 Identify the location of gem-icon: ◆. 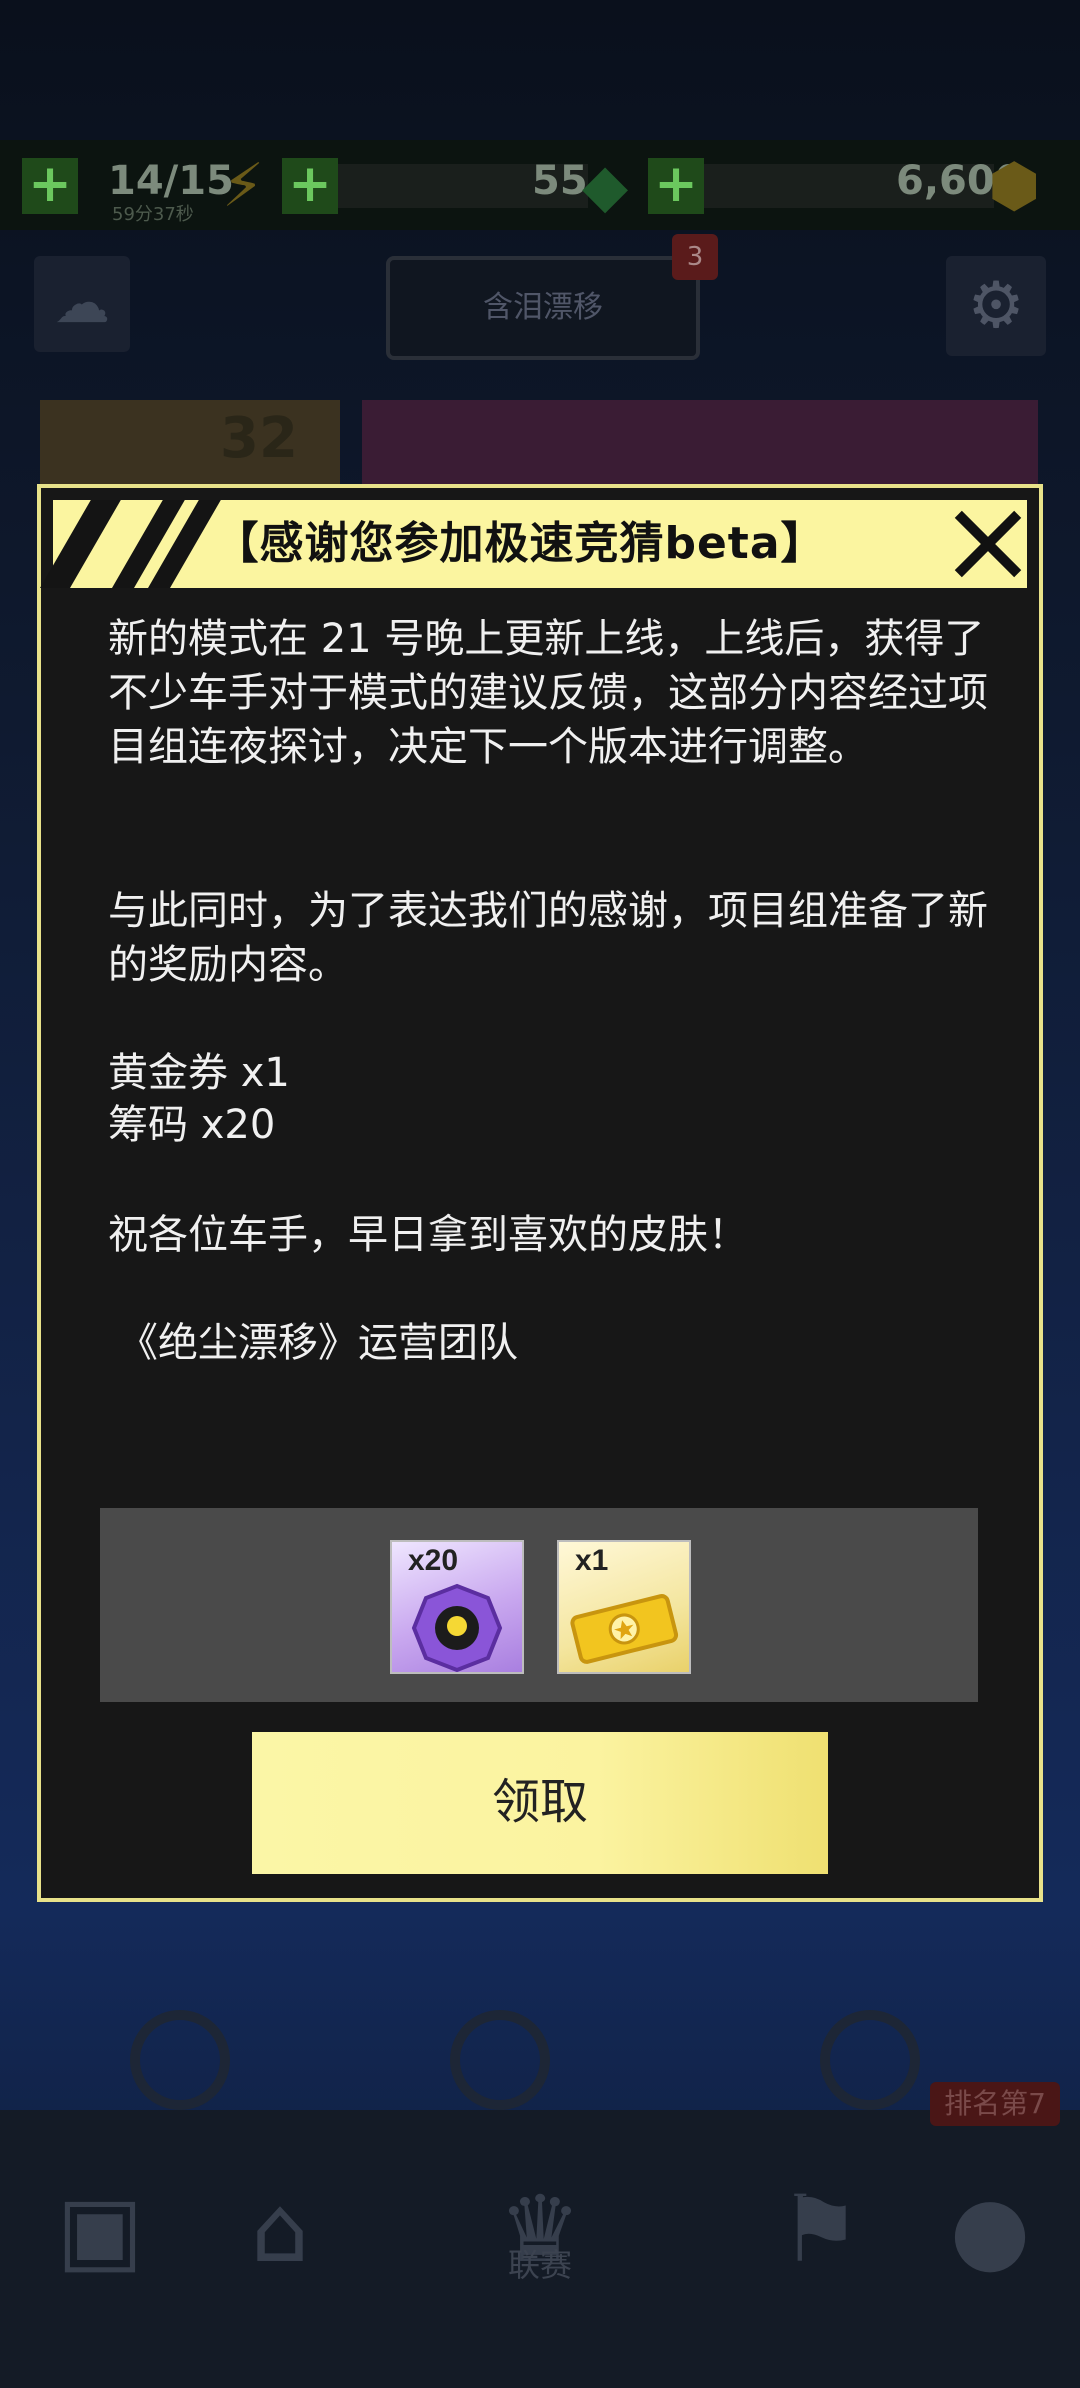
(605, 186).